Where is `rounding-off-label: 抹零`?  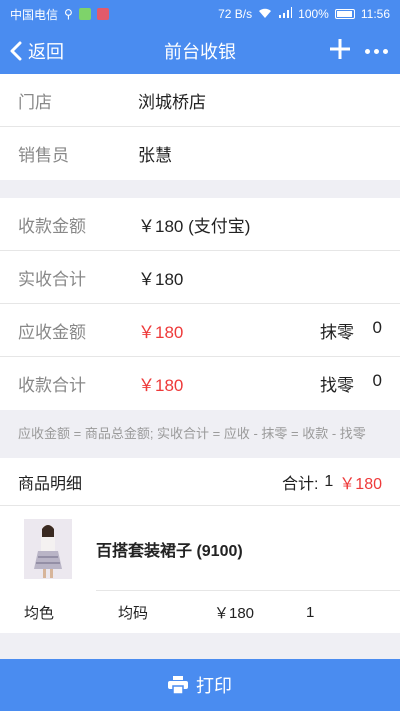 rounding-off-label: 抹零 is located at coordinates (337, 332).